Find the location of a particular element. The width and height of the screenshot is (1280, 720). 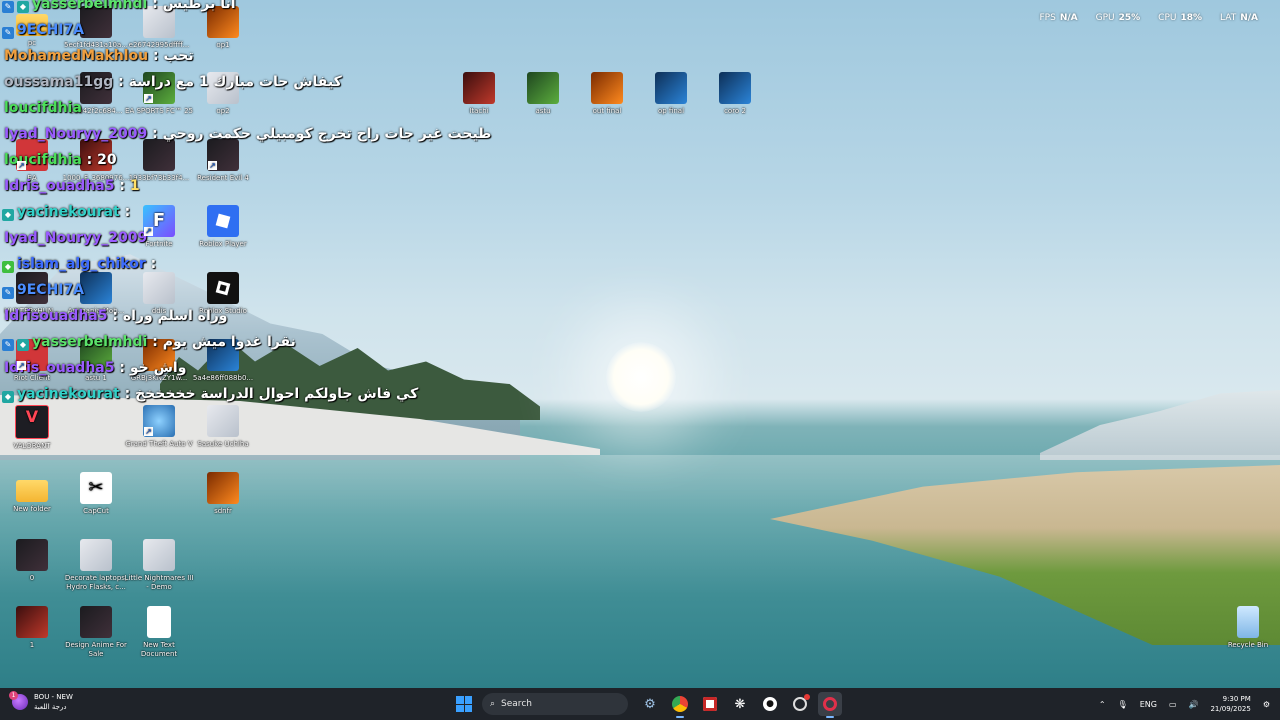

fortnite-icon: F is located at coordinates (159, 221).